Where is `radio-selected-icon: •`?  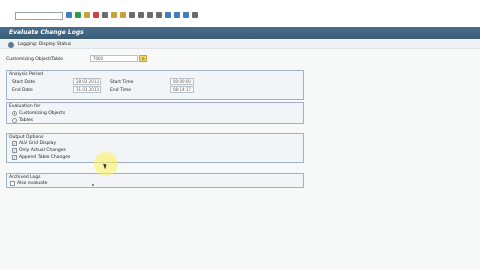 radio-selected-icon: • is located at coordinates (14, 113).